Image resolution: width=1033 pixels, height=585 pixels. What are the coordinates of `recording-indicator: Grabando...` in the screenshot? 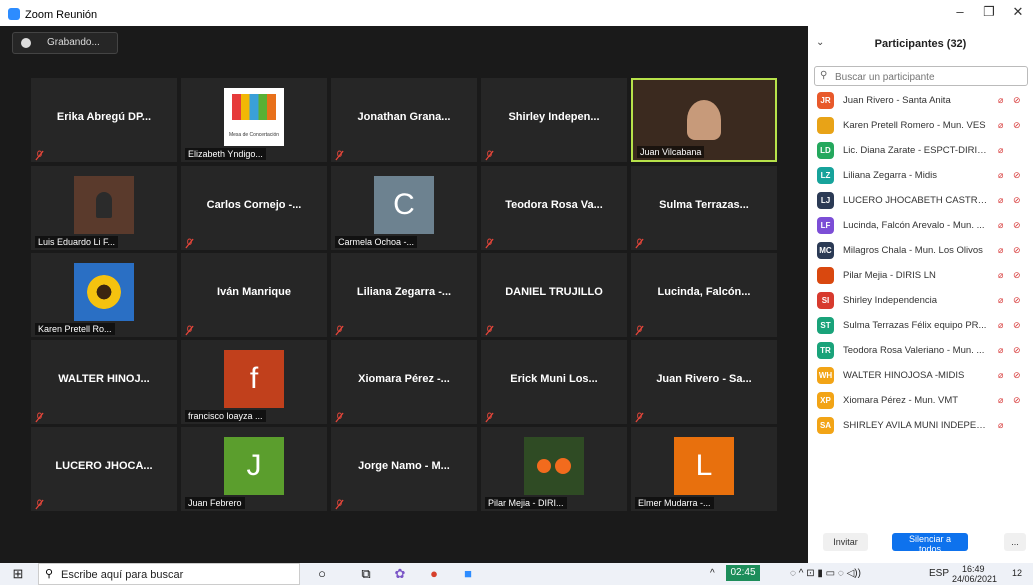 It's located at (65, 43).